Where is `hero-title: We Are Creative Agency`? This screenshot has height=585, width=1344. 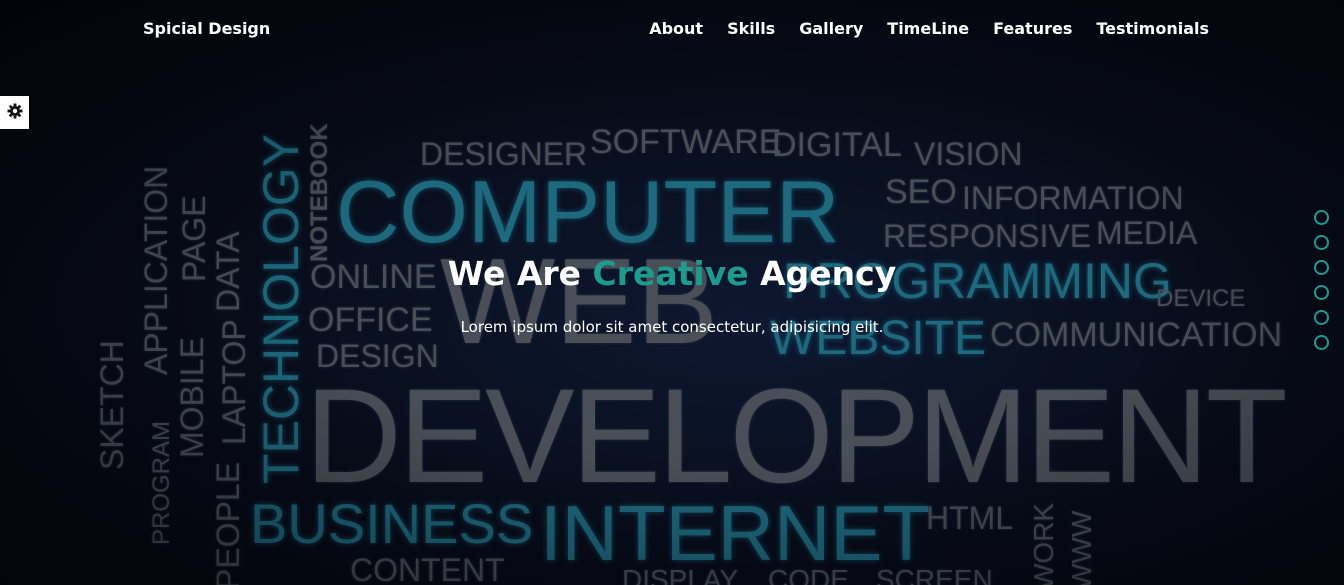 hero-title: We Are Creative Agency is located at coordinates (672, 273).